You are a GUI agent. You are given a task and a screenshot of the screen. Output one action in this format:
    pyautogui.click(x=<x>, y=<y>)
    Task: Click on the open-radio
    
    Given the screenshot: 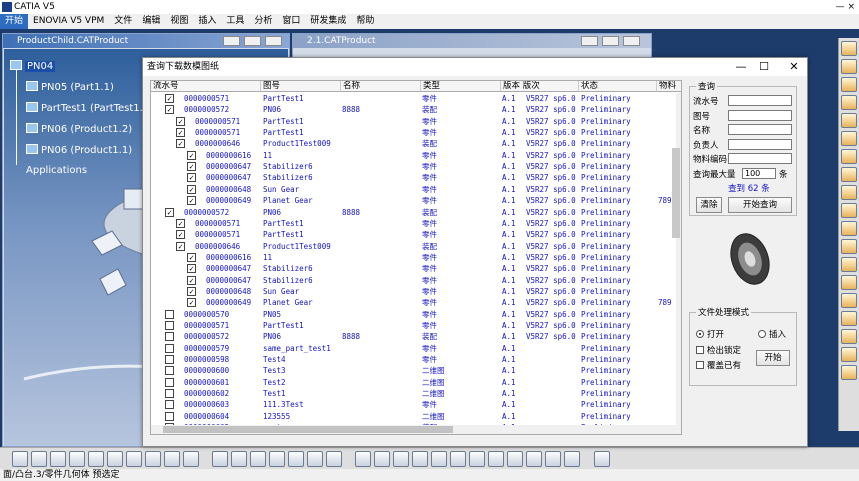 What is the action you would take?
    pyautogui.click(x=700, y=334)
    